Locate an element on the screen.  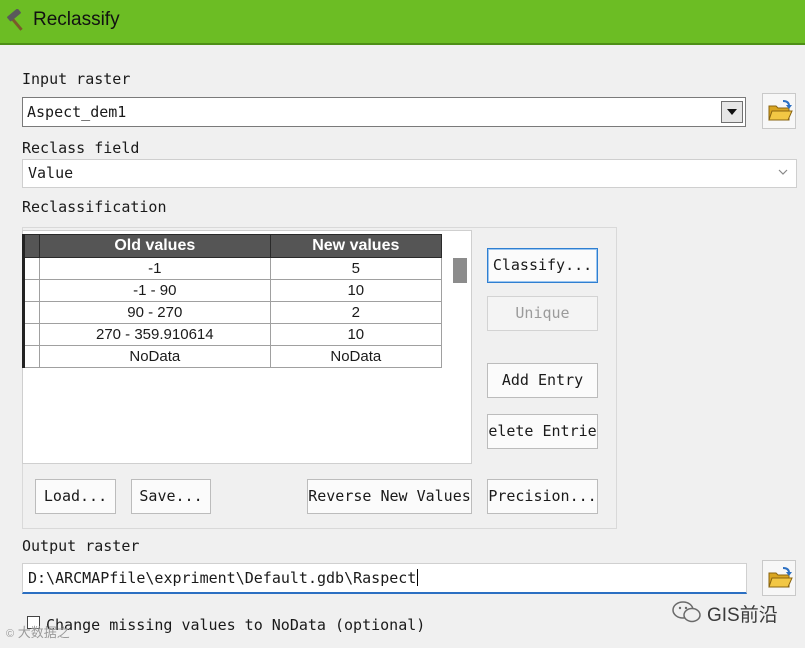
old-value-cell: -1 is located at coordinates (155, 268).